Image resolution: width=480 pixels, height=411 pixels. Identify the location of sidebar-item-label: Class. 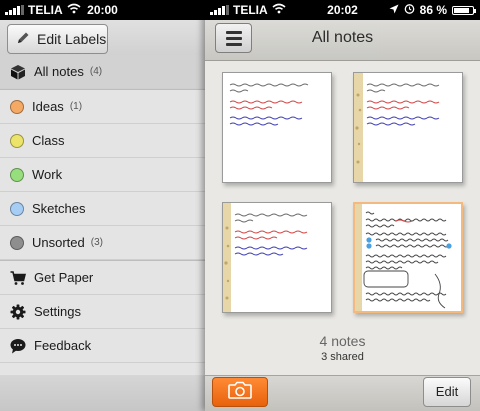
(48, 140).